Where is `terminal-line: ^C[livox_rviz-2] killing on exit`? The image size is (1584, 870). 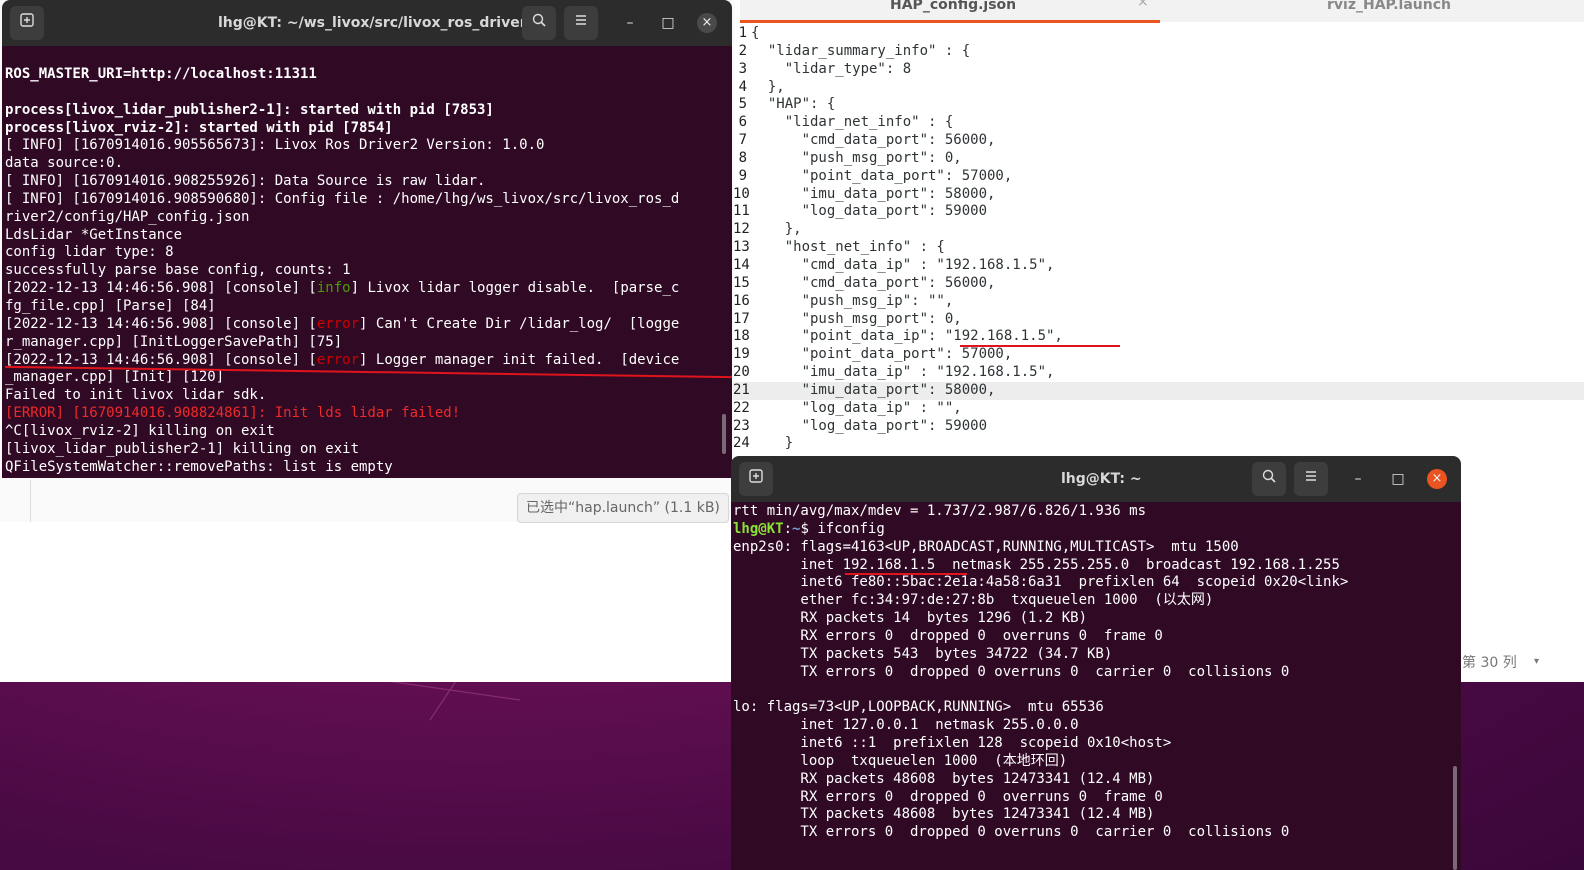
terminal-line: ^C[livox_rviz-2] killing on exit is located at coordinates (140, 430).